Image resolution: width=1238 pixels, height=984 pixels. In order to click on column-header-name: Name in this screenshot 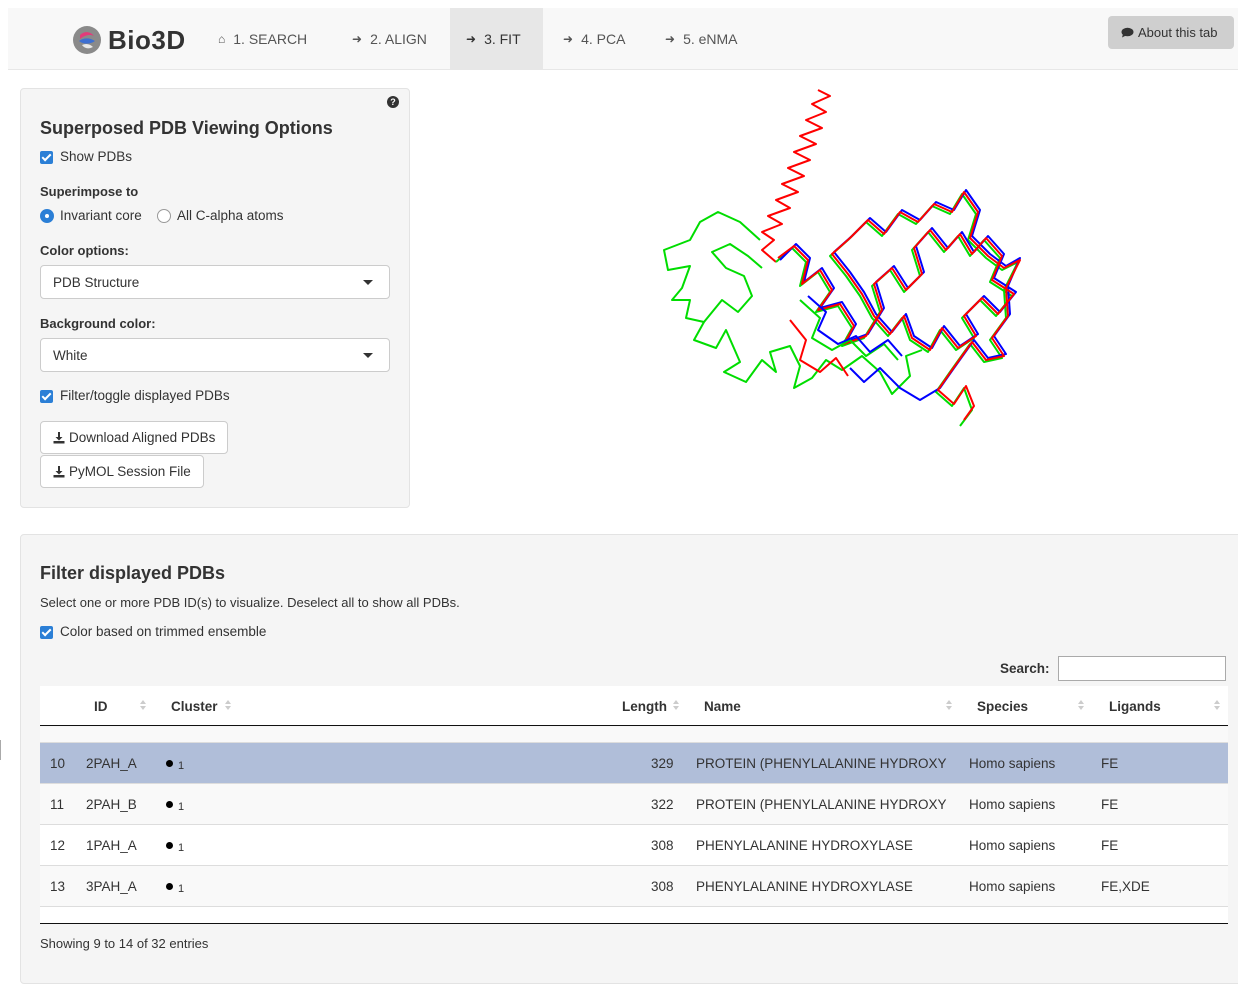, I will do `click(722, 706)`.